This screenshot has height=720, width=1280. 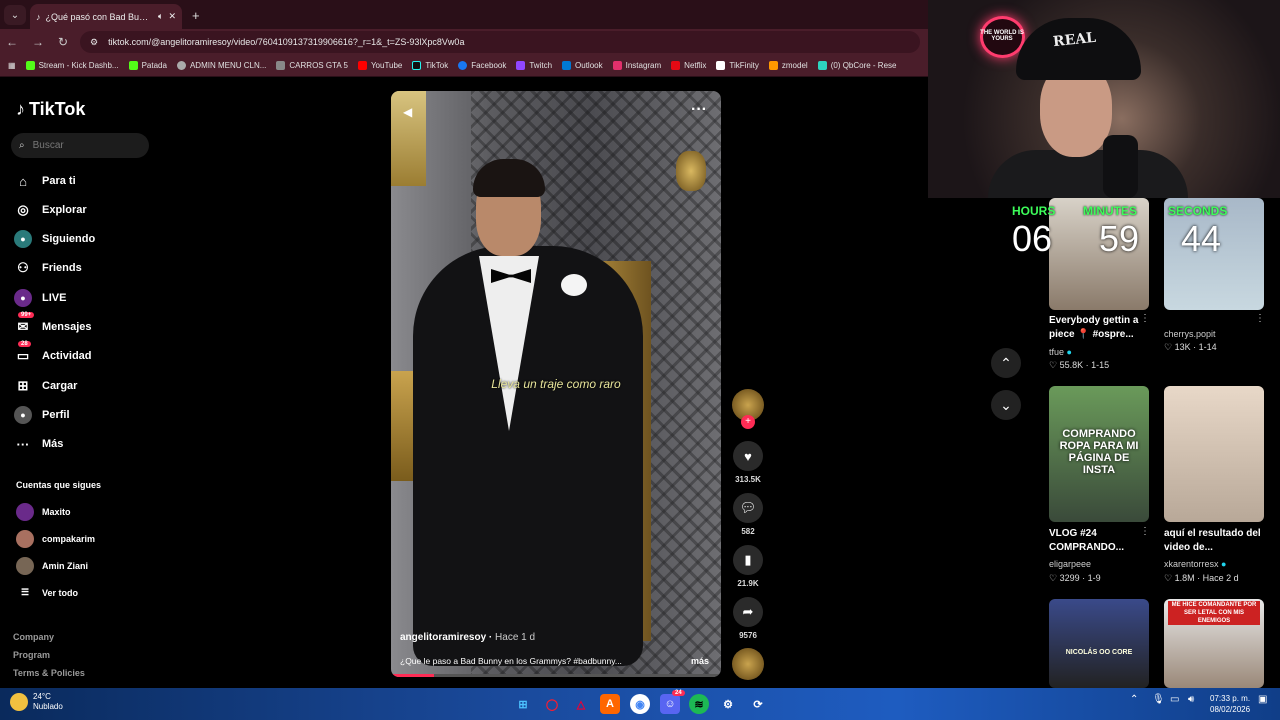 What do you see at coordinates (89, 210) in the screenshot?
I see `nav-explorar: ◎ Explorar` at bounding box center [89, 210].